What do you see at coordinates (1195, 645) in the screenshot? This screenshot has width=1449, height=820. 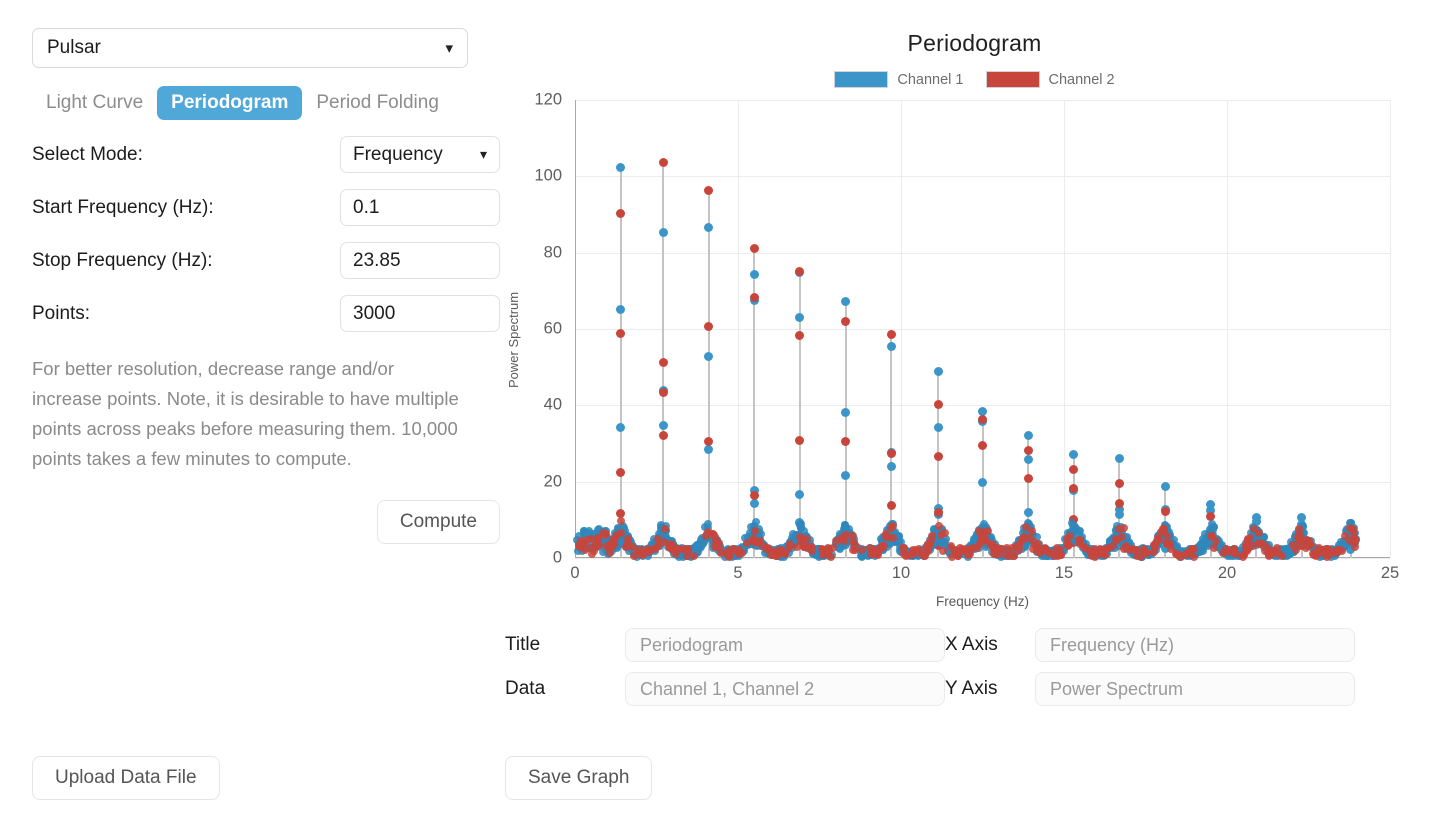 I see `x-axis-input: Frequency (Hz)` at bounding box center [1195, 645].